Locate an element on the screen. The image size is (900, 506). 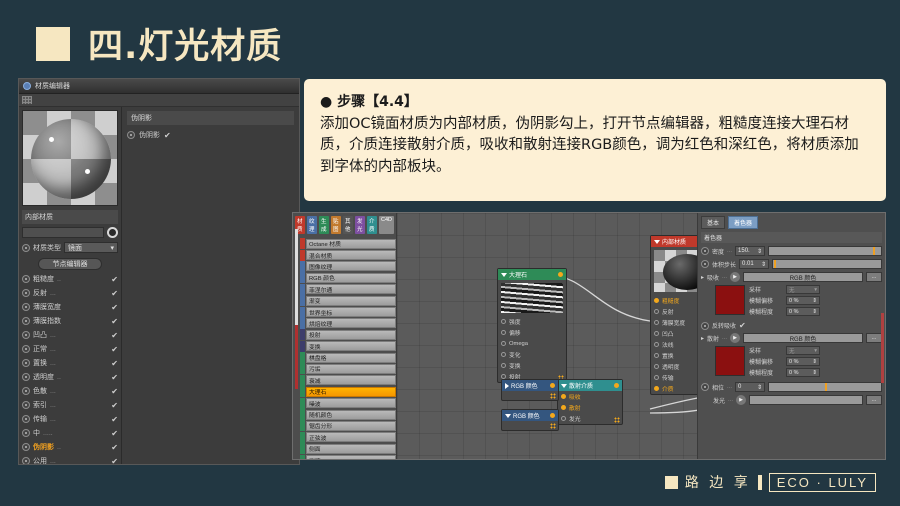
node-rgb-color-bottom-header: RGB 颜色 is located at coordinates (530, 415).